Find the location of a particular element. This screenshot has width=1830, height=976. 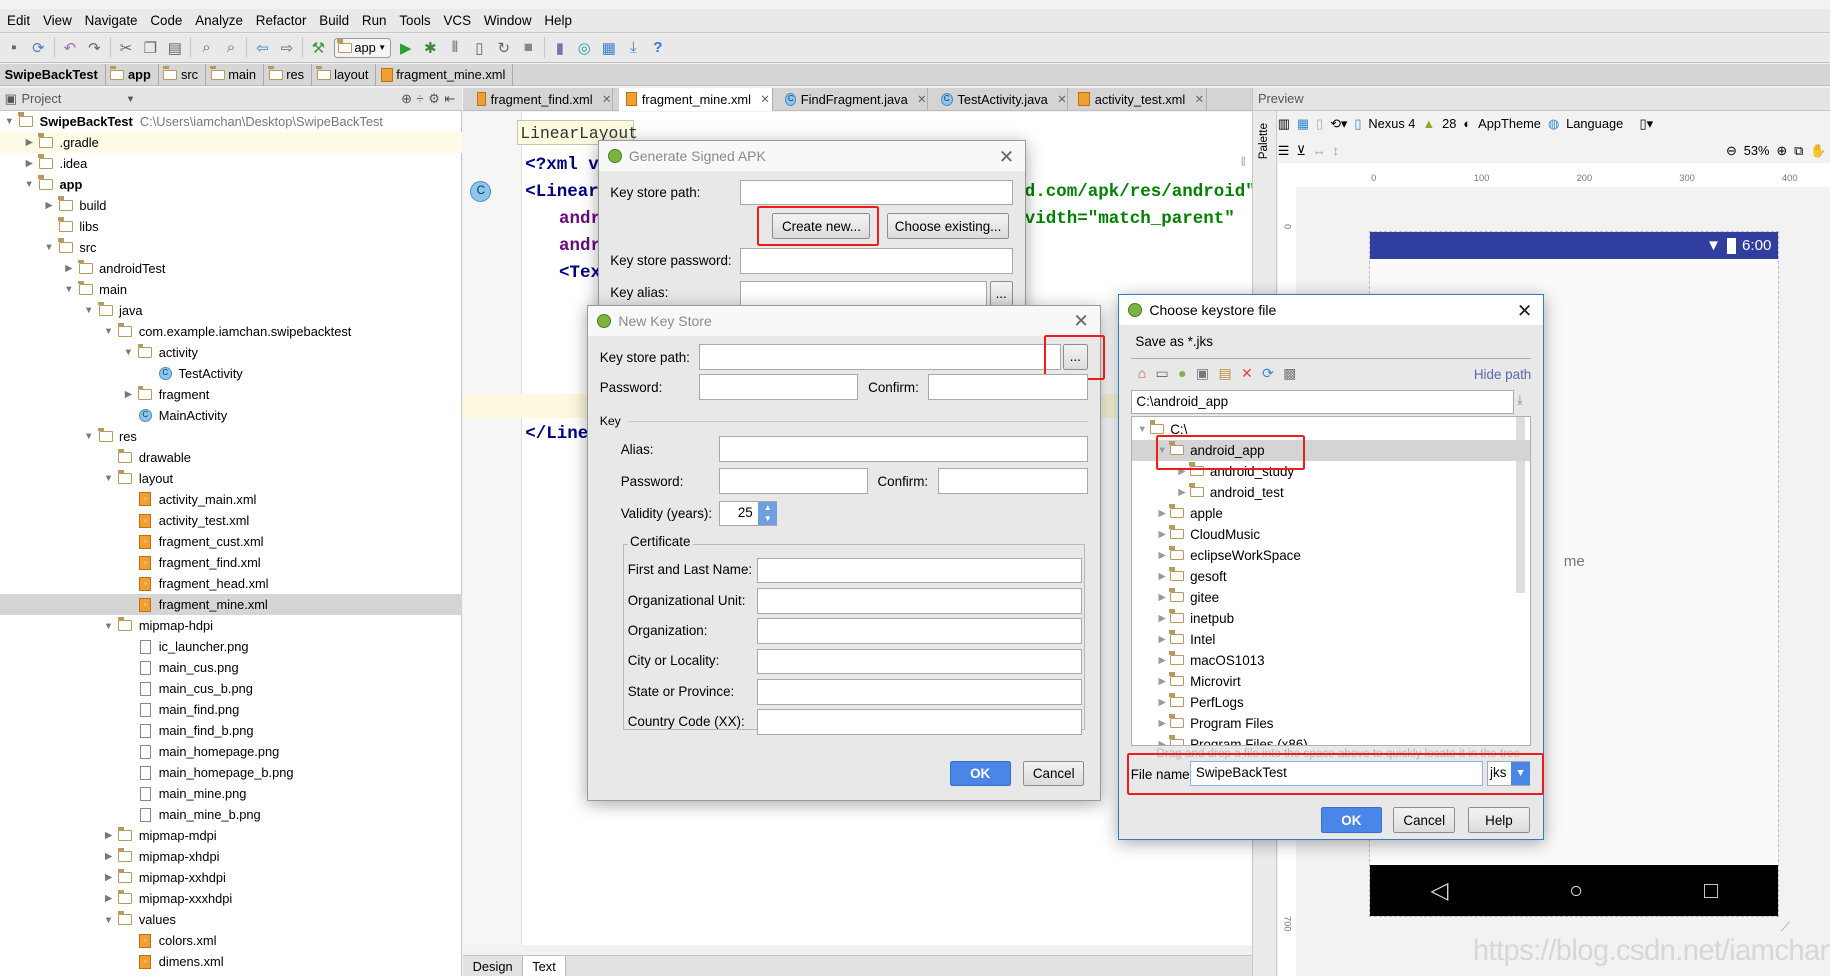

tree-item: ▼ values is located at coordinates (231, 919).